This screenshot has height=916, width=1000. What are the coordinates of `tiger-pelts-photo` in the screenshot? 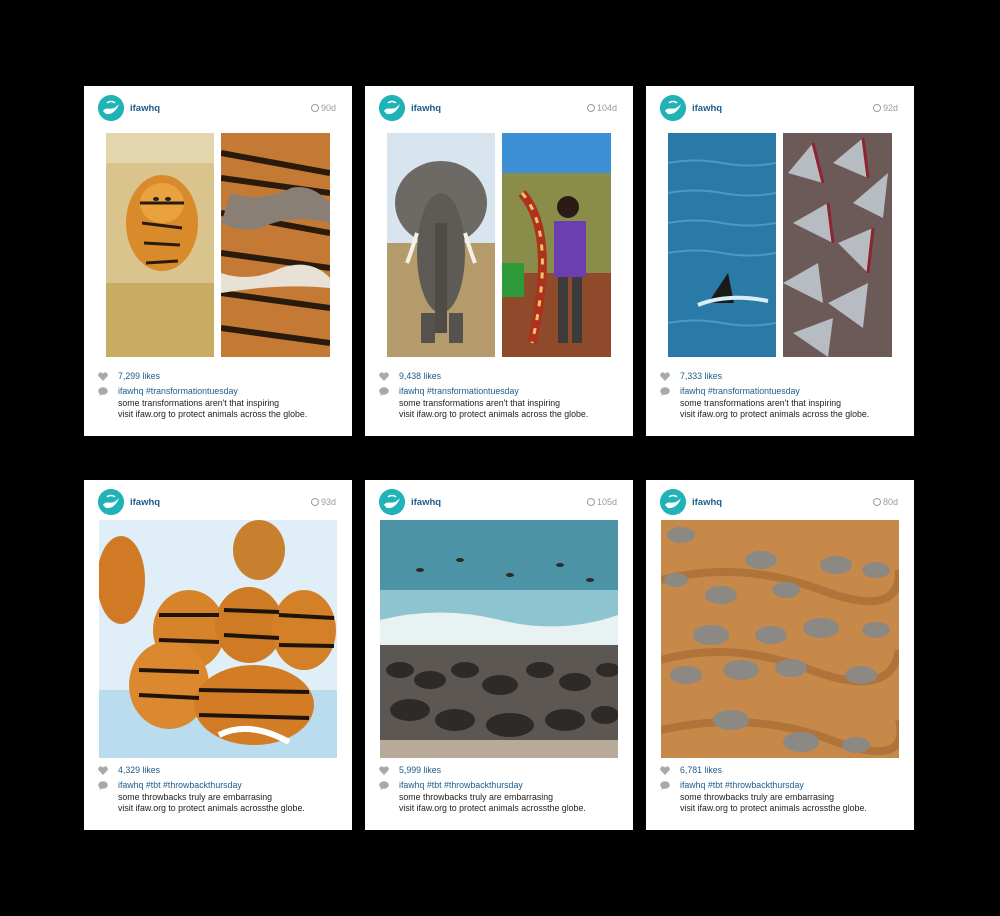 It's located at (275, 245).